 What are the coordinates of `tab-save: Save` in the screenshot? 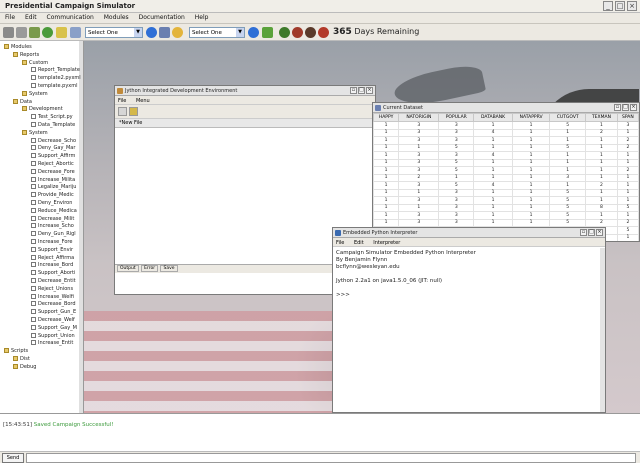 It's located at (169, 268).